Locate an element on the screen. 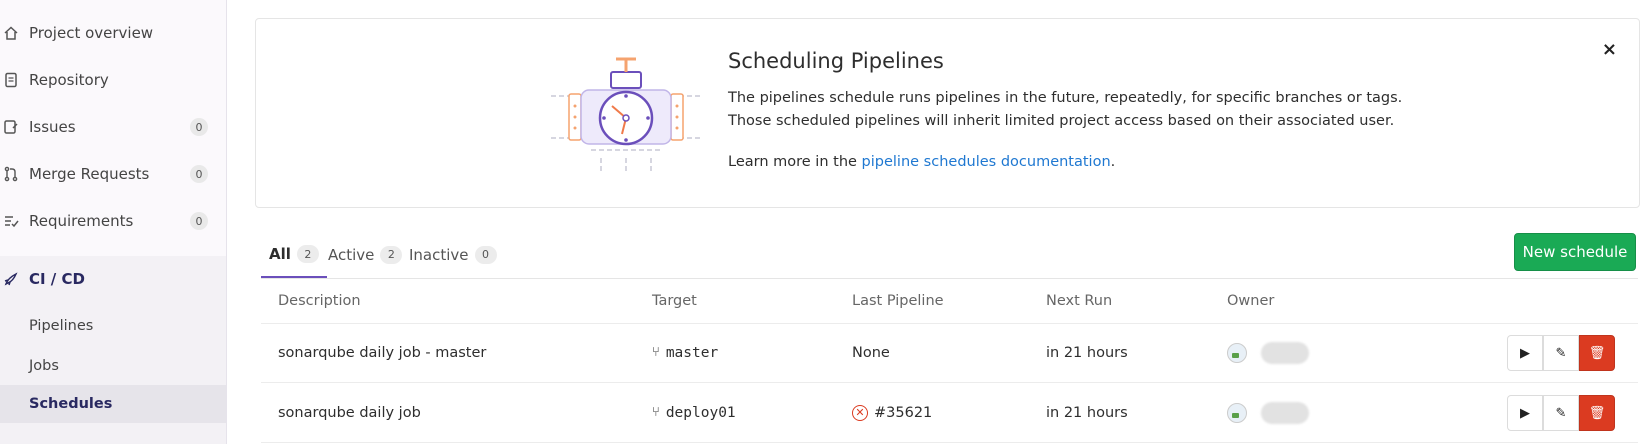 The image size is (1648, 444). tab-count-badge: 0 is located at coordinates (485, 254).